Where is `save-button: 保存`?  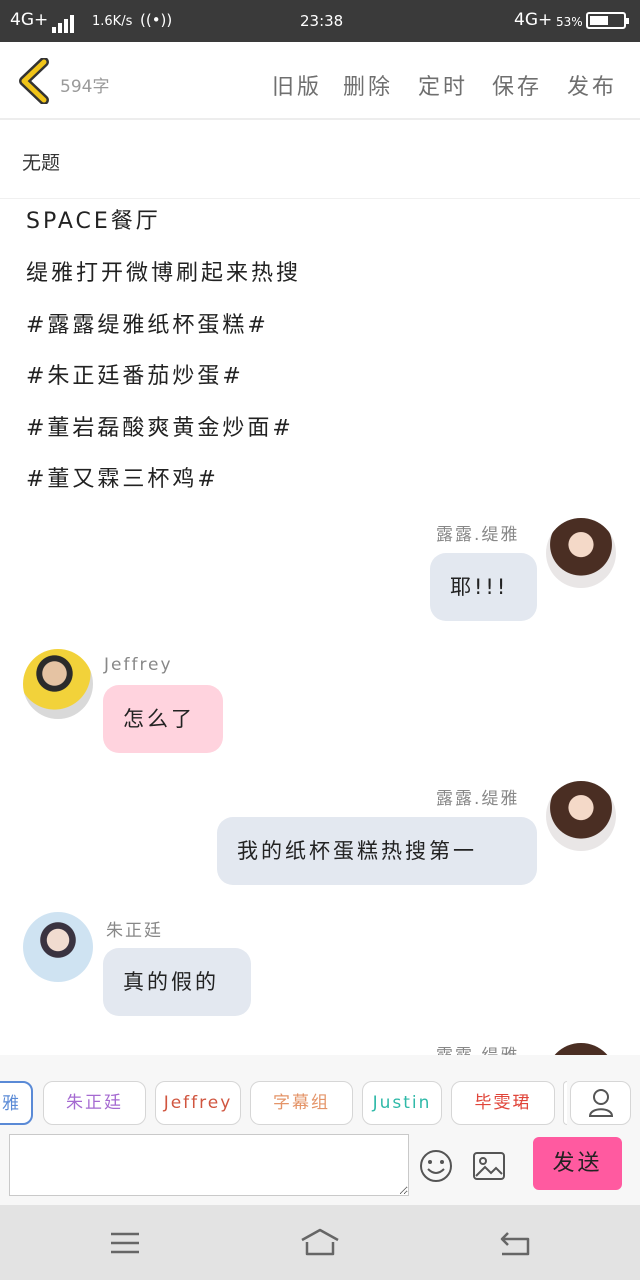 save-button: 保存 is located at coordinates (517, 85).